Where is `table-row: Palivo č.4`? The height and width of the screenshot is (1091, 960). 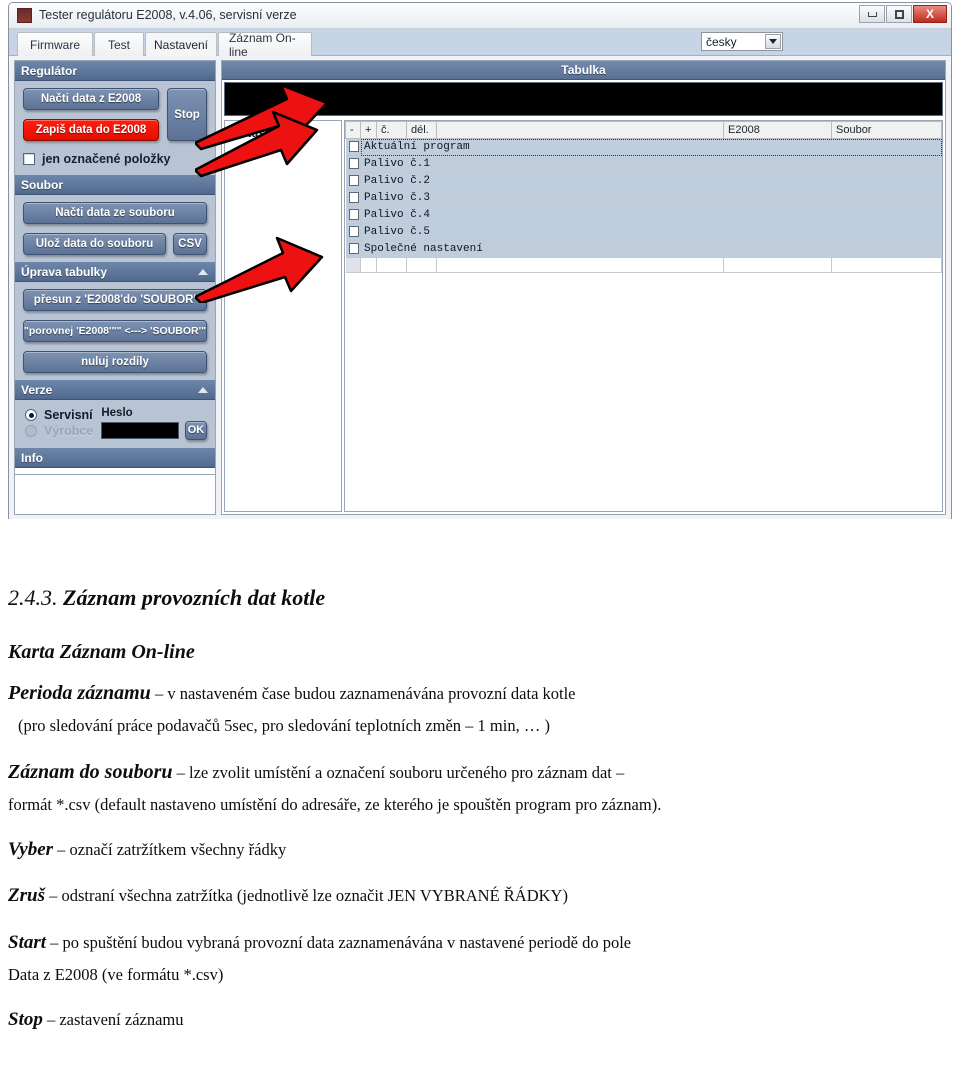 table-row: Palivo č.4 is located at coordinates (643, 215).